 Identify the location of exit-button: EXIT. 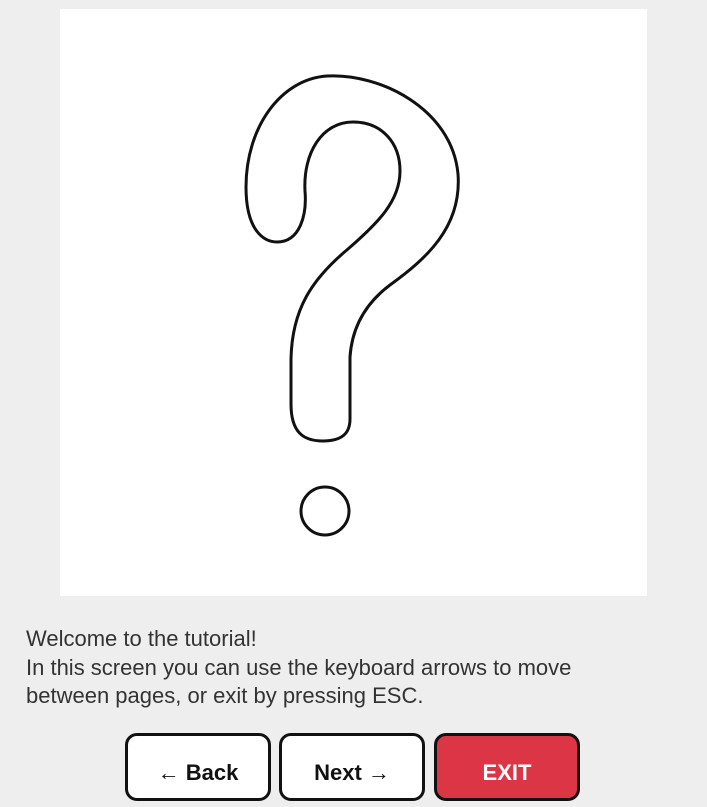
(507, 767).